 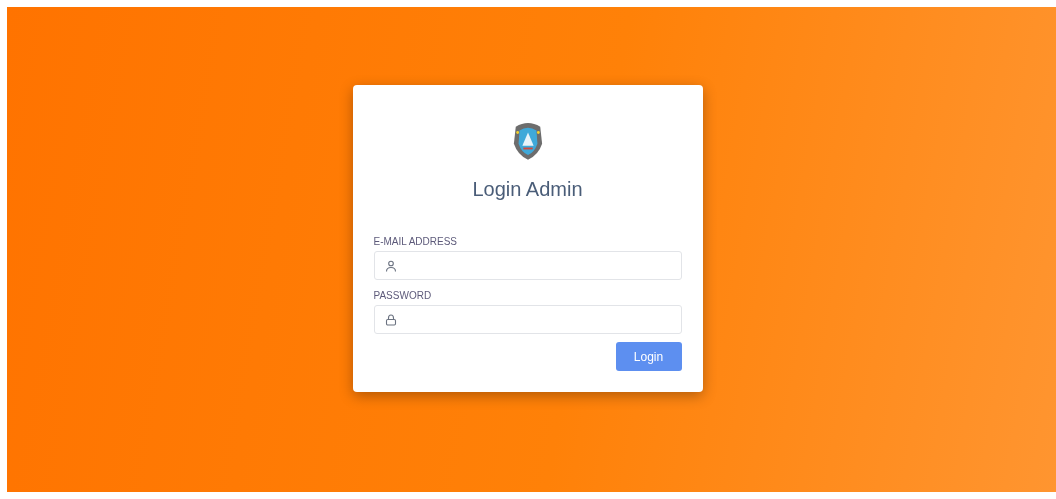 I want to click on login-title: Login Admin, so click(x=527, y=189).